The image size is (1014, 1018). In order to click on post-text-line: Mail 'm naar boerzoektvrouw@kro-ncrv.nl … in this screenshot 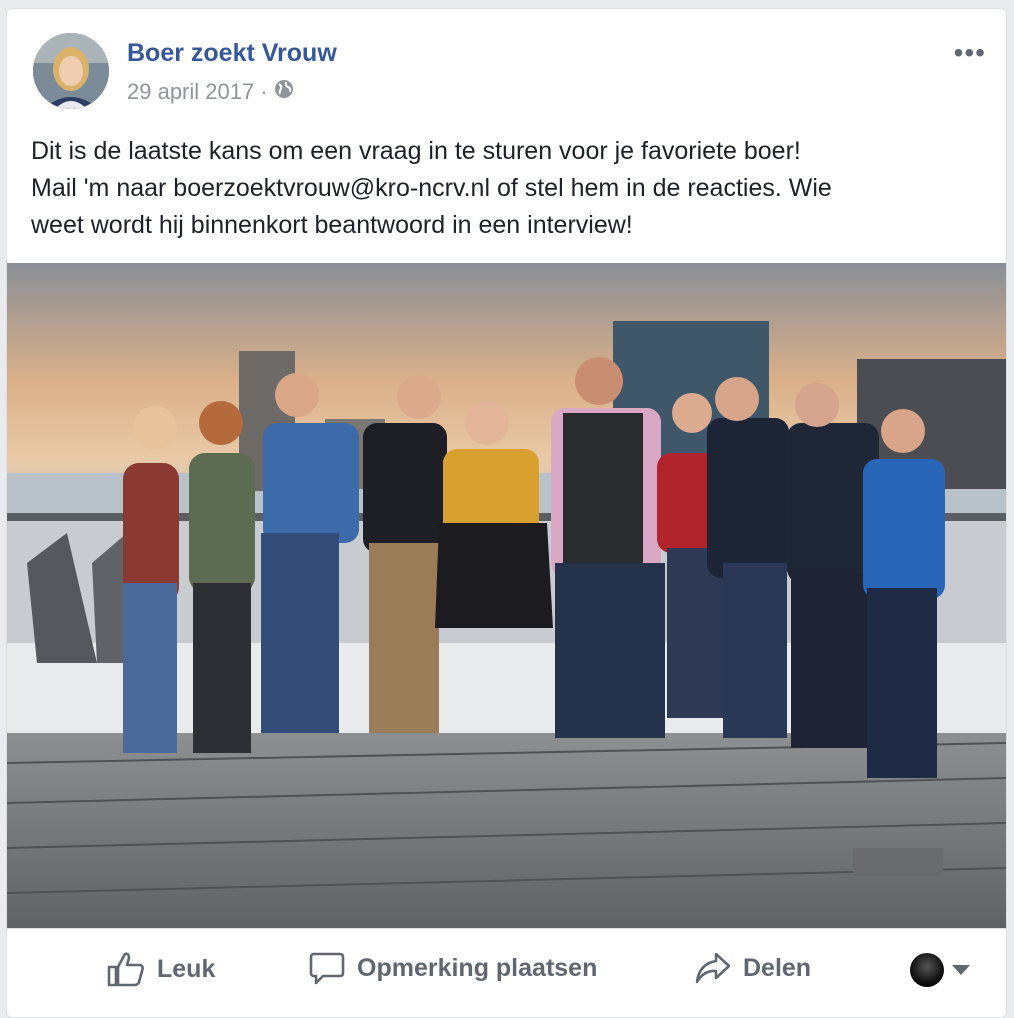, I will do `click(431, 188)`.